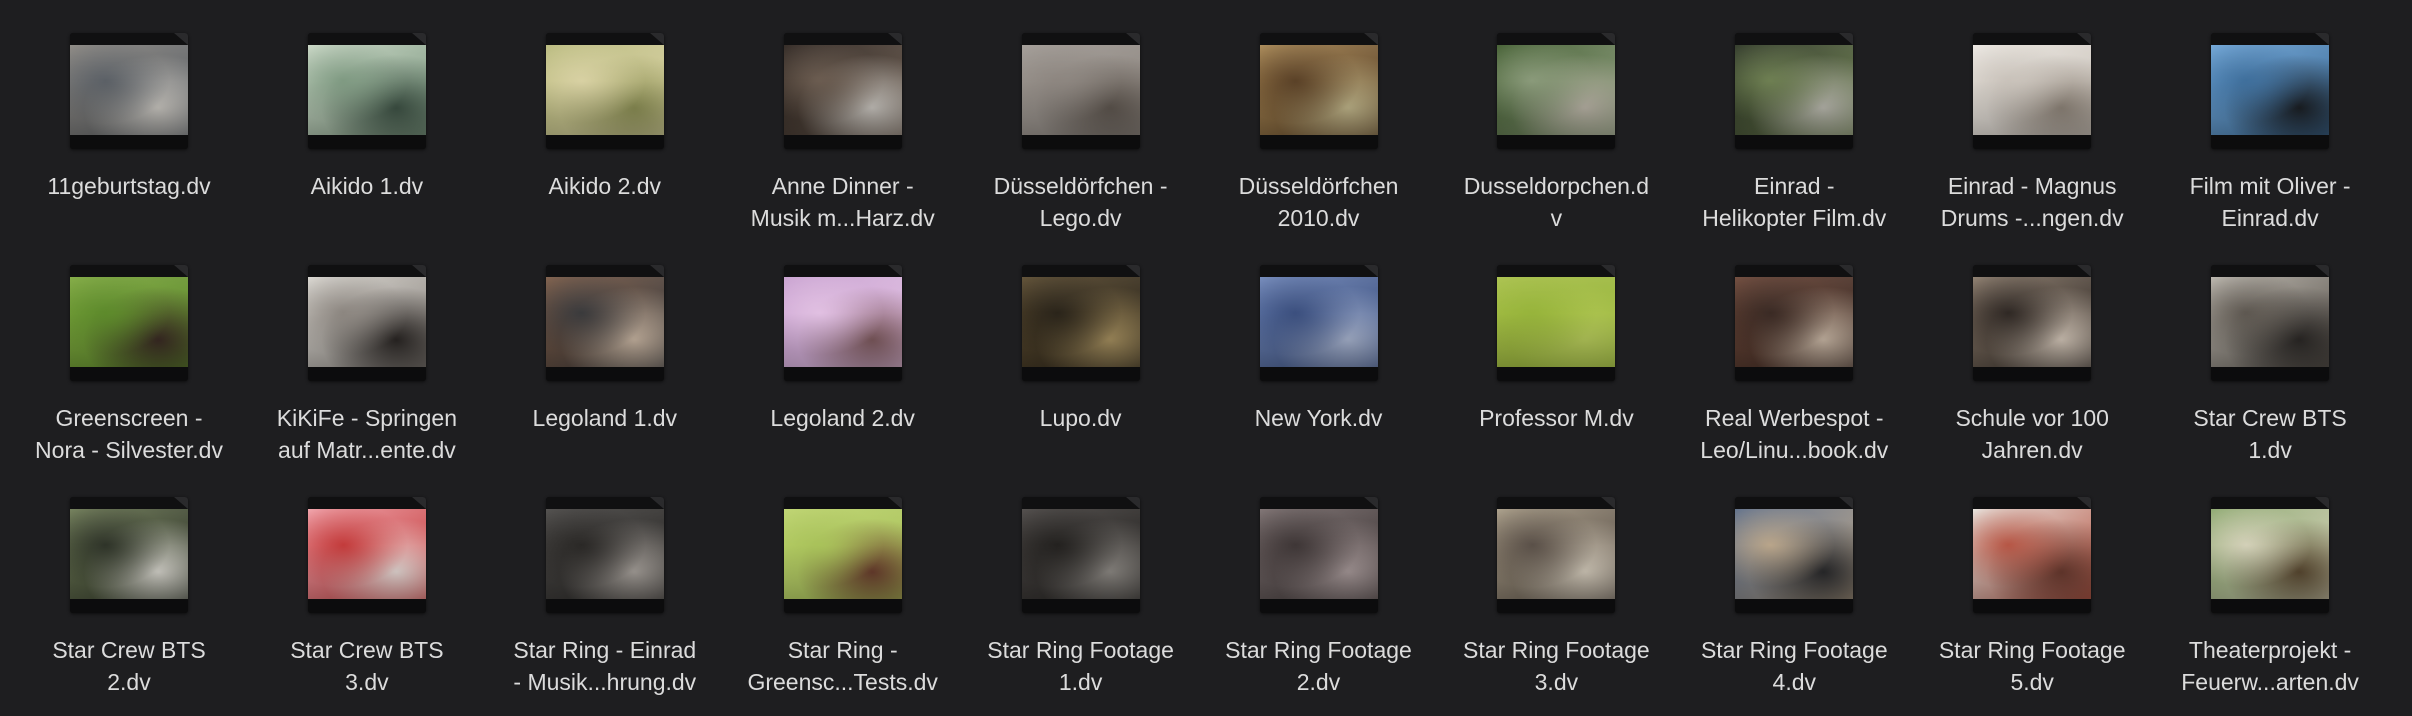 The height and width of the screenshot is (716, 2412). Describe the element at coordinates (605, 418) in the screenshot. I see `file-name-label: Legoland 1.dv` at that location.